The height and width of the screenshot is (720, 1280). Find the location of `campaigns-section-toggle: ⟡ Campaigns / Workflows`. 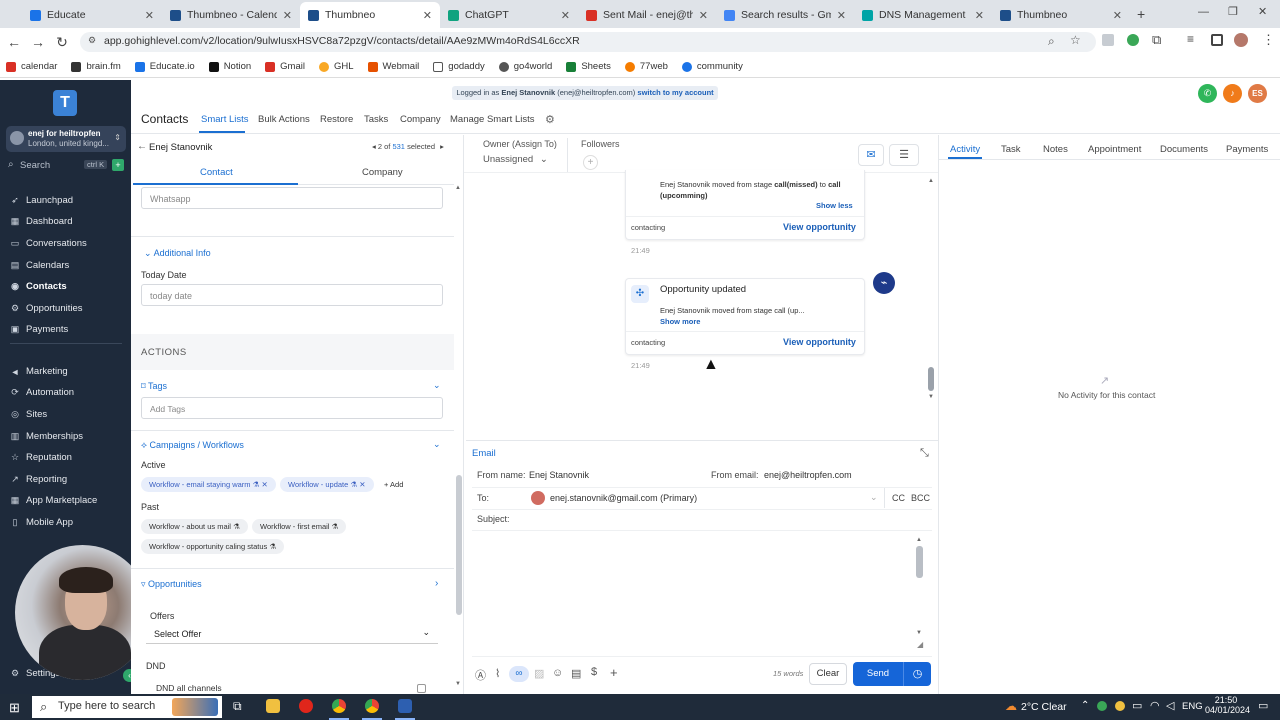

campaigns-section-toggle: ⟡ Campaigns / Workflows is located at coordinates (192, 445).